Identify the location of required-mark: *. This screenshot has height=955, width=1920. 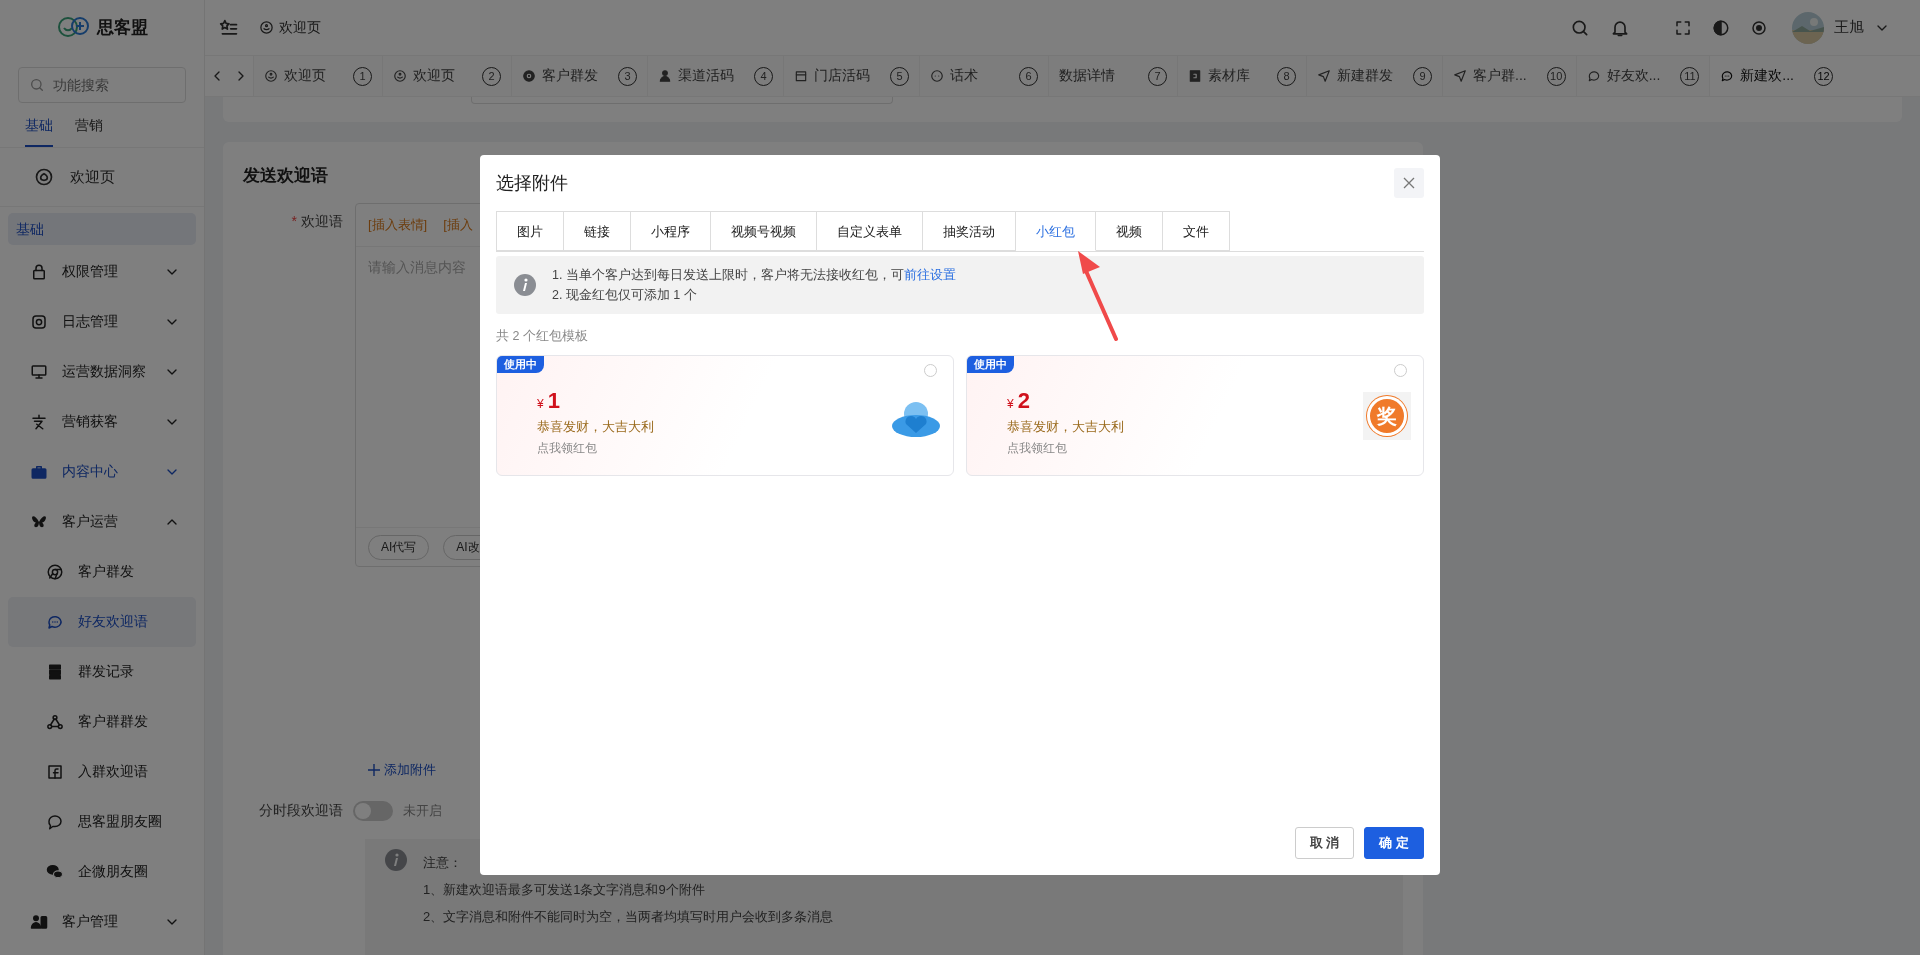
(294, 221).